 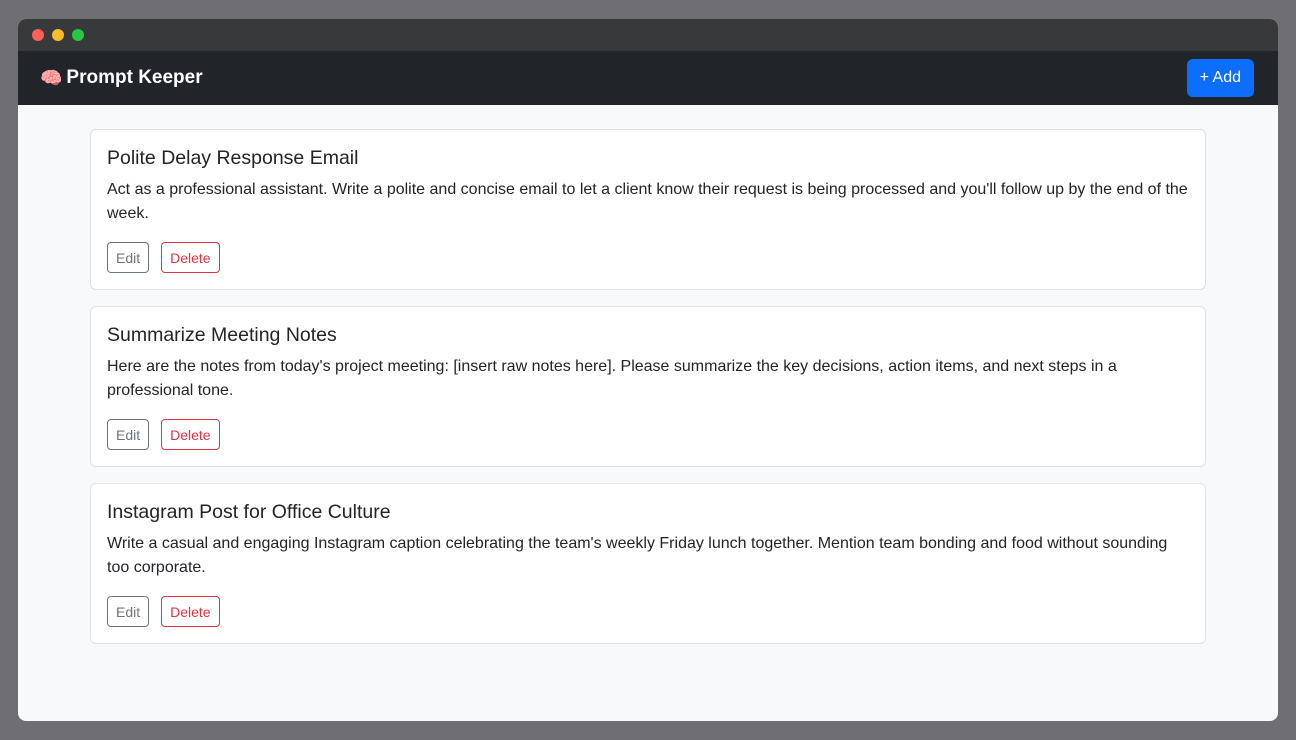 What do you see at coordinates (1220, 78) in the screenshot?
I see `add-prompt-button: + Add` at bounding box center [1220, 78].